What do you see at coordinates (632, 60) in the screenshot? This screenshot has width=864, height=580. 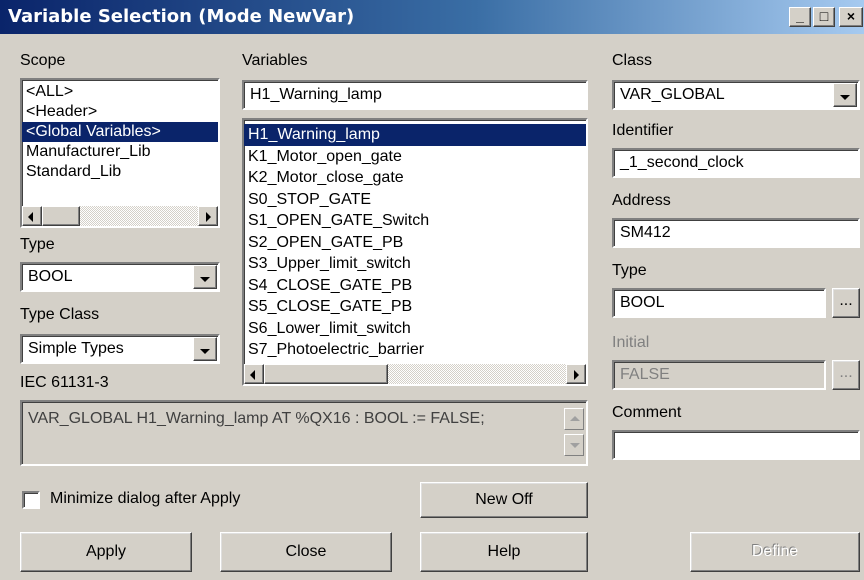 I see `class-label: Class` at bounding box center [632, 60].